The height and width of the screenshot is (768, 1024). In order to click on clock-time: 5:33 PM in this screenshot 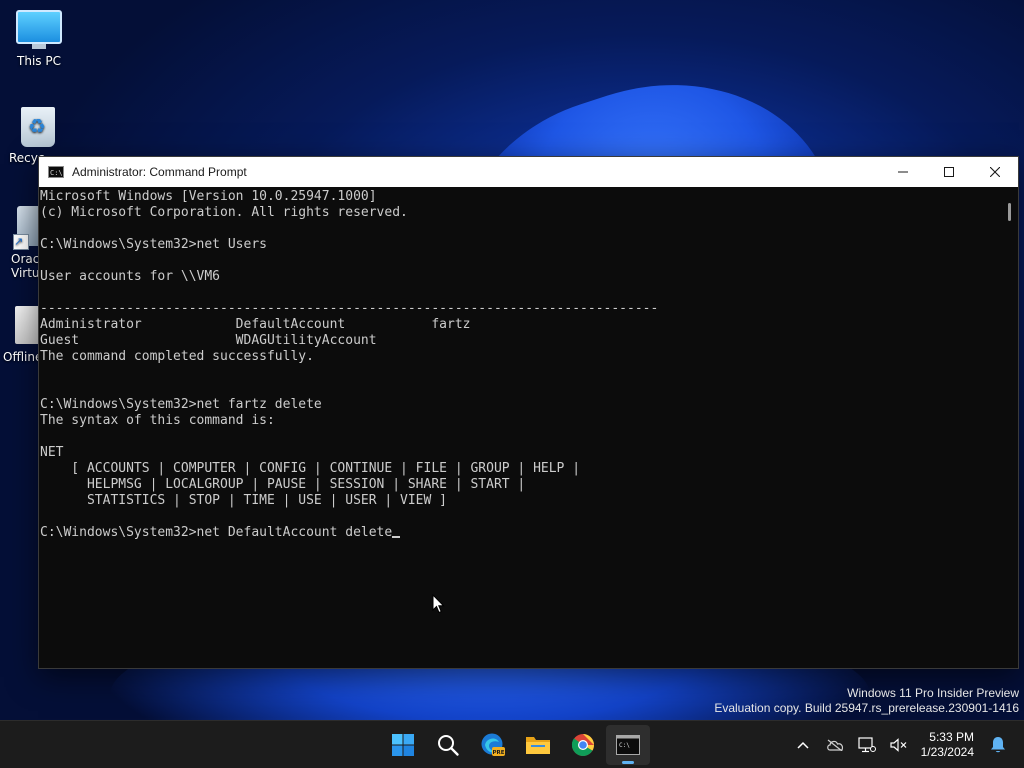, I will do `click(951, 737)`.